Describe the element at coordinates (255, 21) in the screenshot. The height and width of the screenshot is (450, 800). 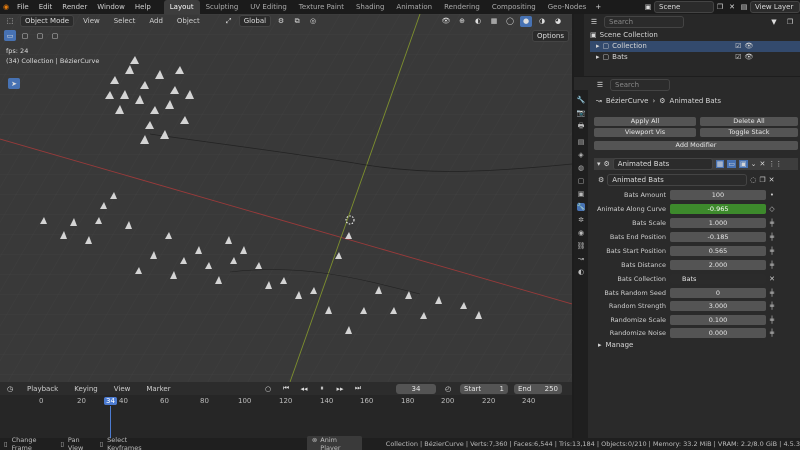
I see `orientation-selector: Global` at that location.